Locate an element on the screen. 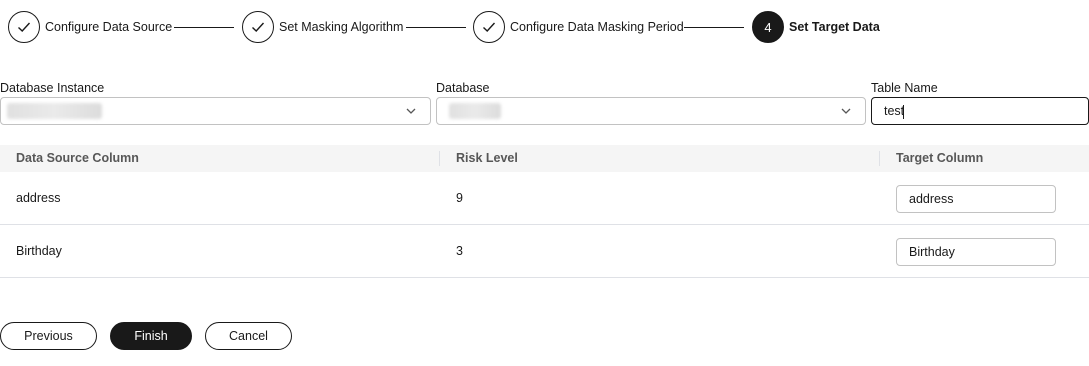 This screenshot has height=366, width=1089. step-label: Set Masking Algorithm is located at coordinates (341, 27).